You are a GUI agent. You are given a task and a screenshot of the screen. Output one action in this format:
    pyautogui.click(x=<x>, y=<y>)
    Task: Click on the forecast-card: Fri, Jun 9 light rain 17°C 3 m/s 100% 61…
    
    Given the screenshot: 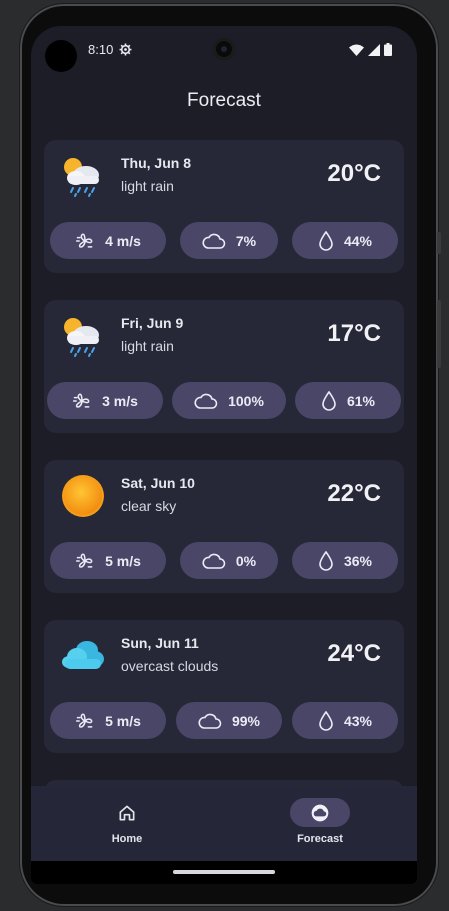 What is the action you would take?
    pyautogui.click(x=224, y=366)
    